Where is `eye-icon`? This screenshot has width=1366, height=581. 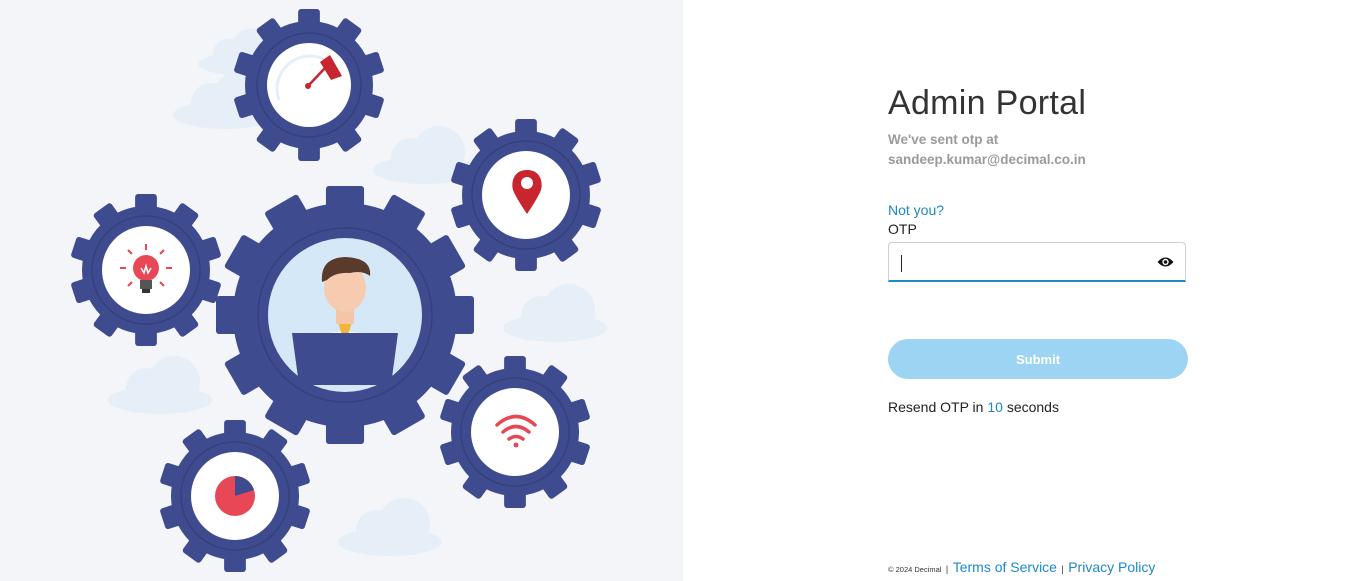 eye-icon is located at coordinates (1165, 262).